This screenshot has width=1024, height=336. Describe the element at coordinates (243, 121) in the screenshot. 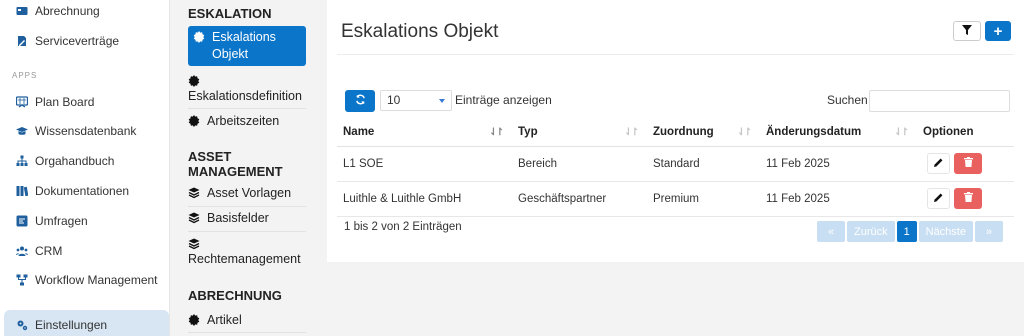

I see `settings-item-label: Arbeitszeiten` at that location.